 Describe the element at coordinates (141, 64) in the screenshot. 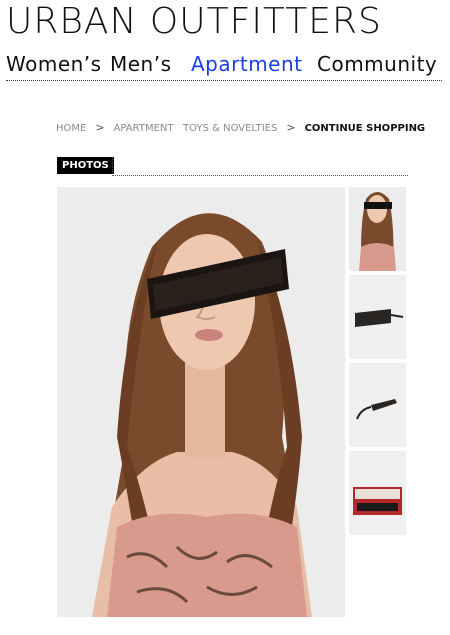

I see `nav-mens: Men’s` at that location.